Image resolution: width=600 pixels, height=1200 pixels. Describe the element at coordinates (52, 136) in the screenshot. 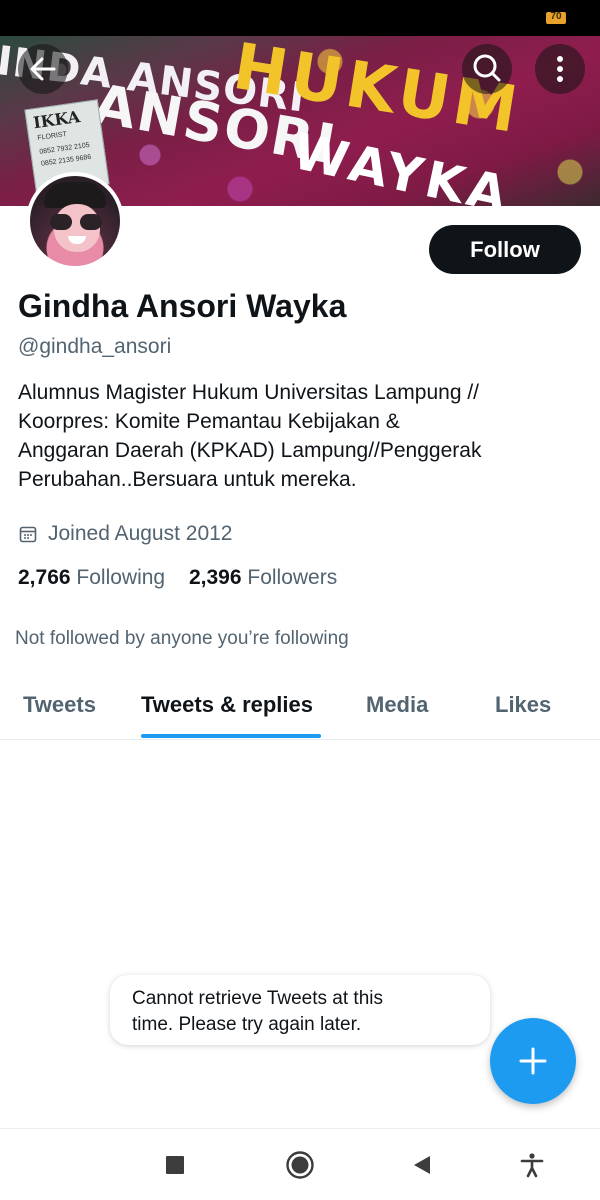

I see `florist-sign-sub: FLORIST` at that location.